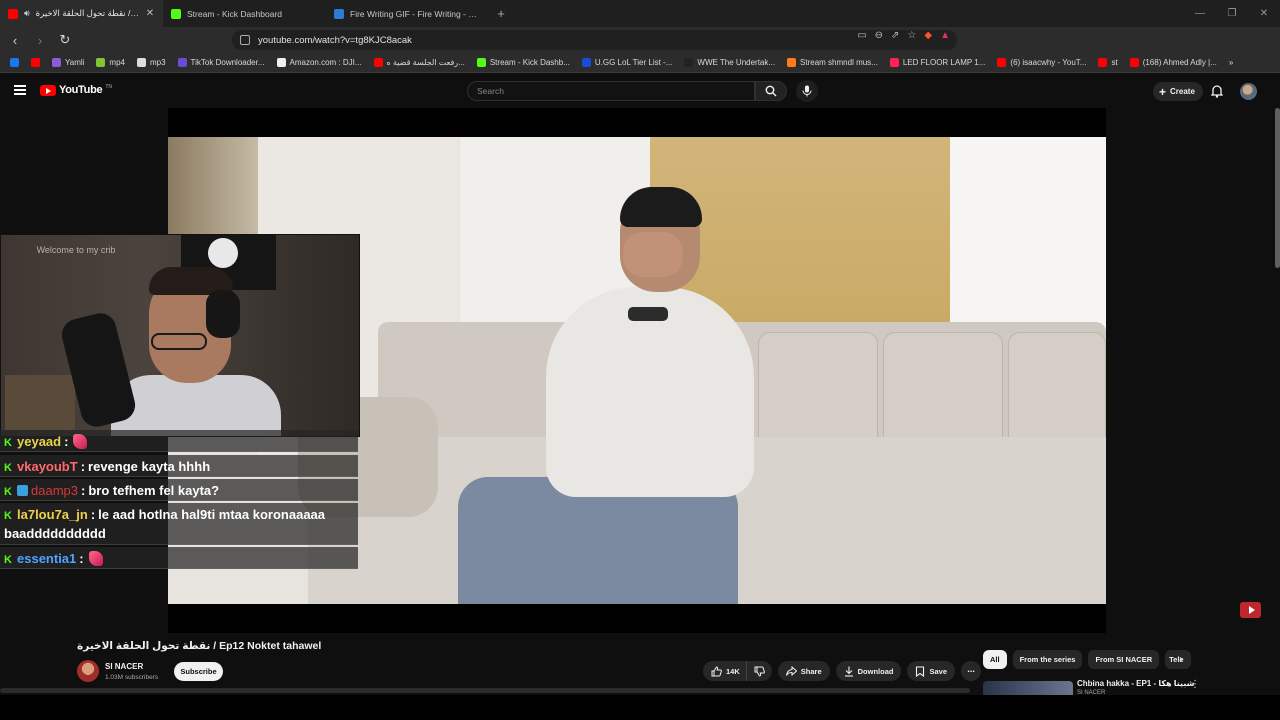 Image resolution: width=1280 pixels, height=720 pixels. What do you see at coordinates (611, 91) in the screenshot?
I see `search-input: Search` at bounding box center [611, 91].